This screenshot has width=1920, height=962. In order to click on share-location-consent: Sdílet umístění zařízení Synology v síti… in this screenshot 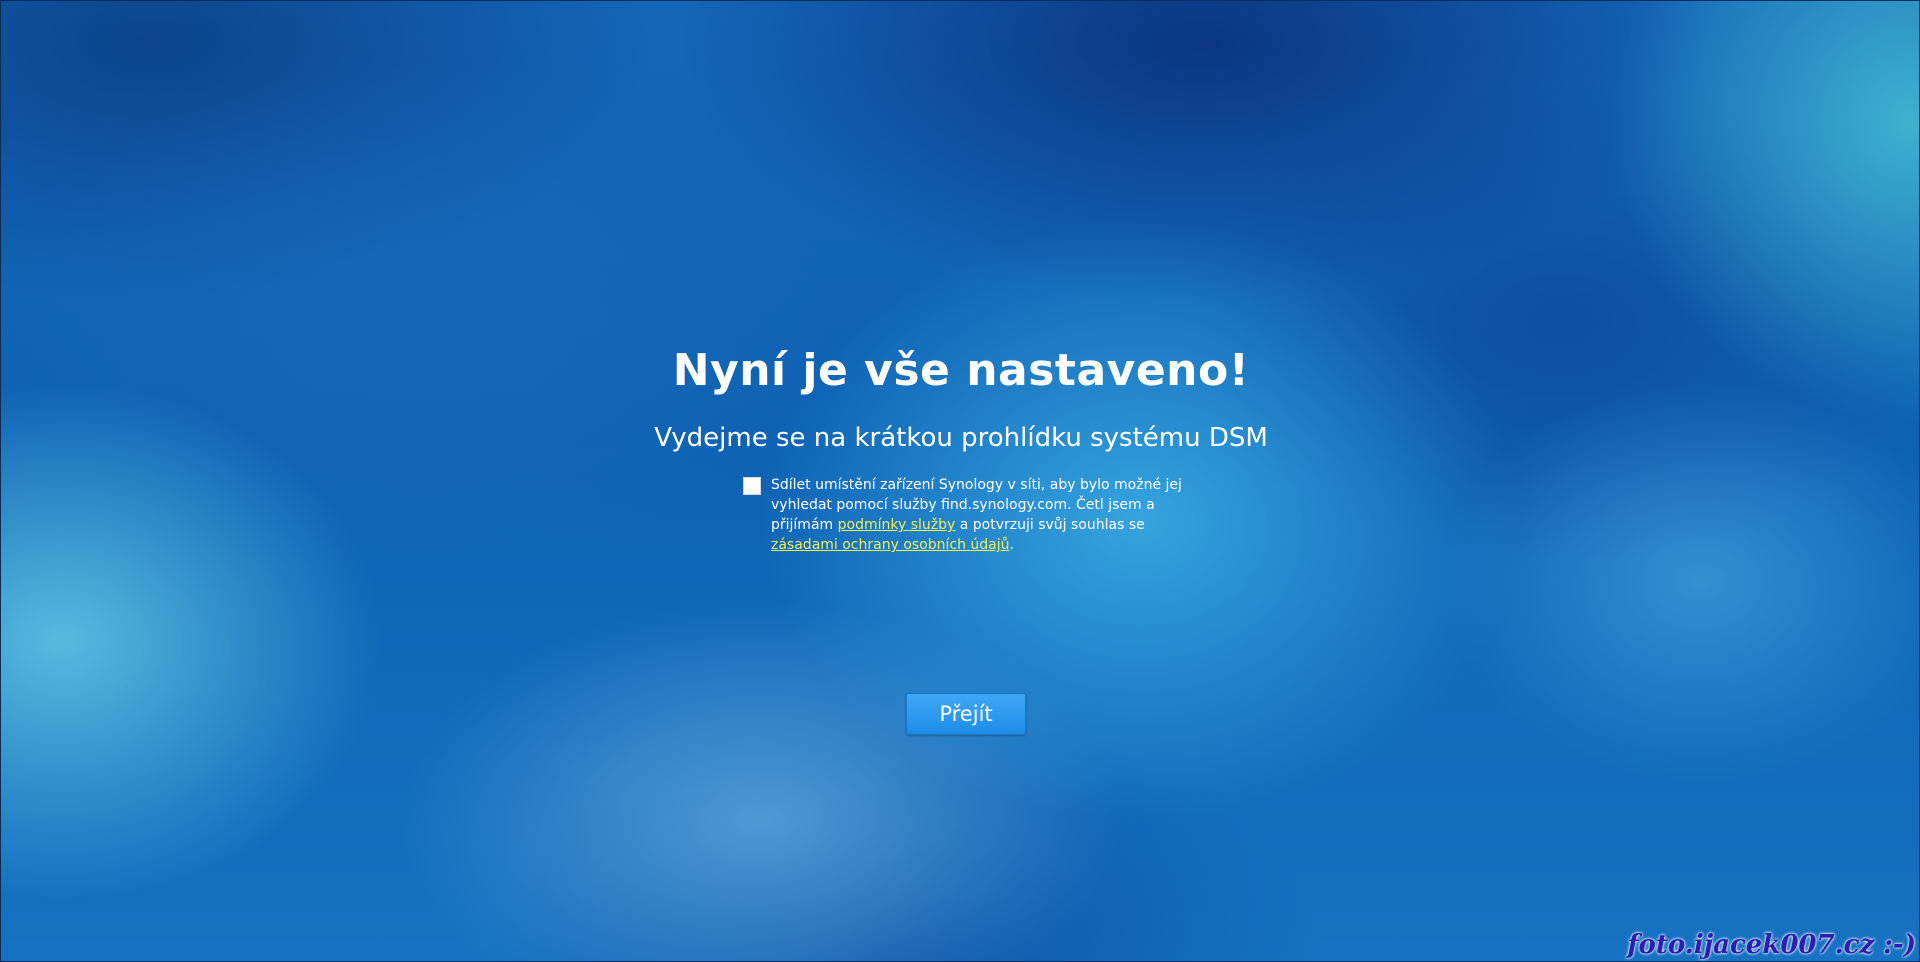, I will do `click(966, 515)`.